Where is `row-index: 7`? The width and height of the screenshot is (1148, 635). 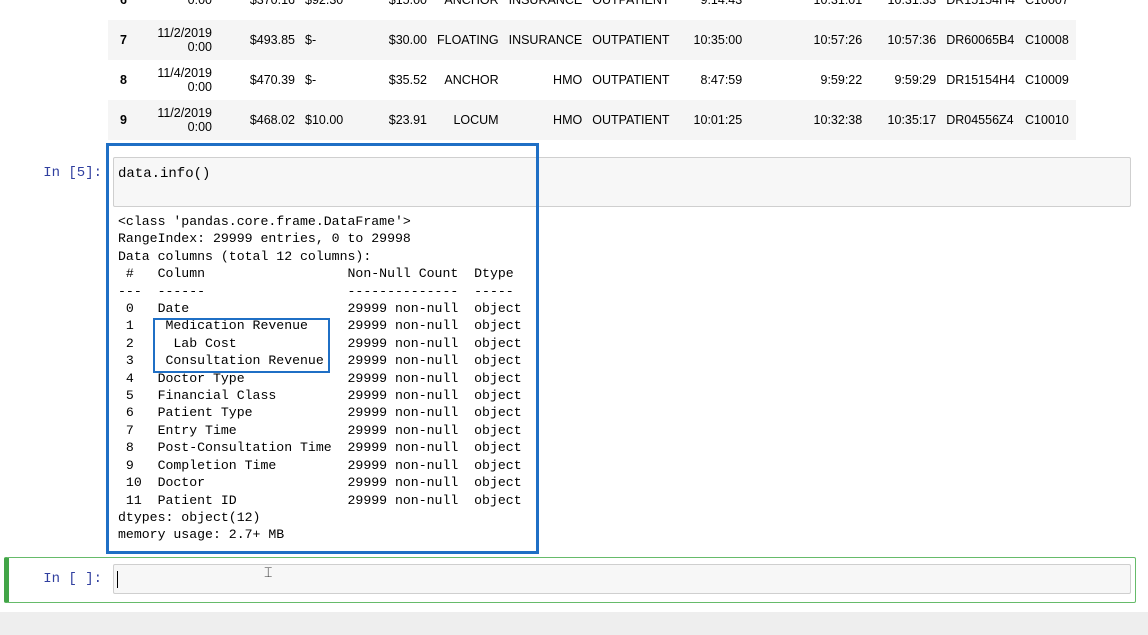 row-index: 7 is located at coordinates (127, 40).